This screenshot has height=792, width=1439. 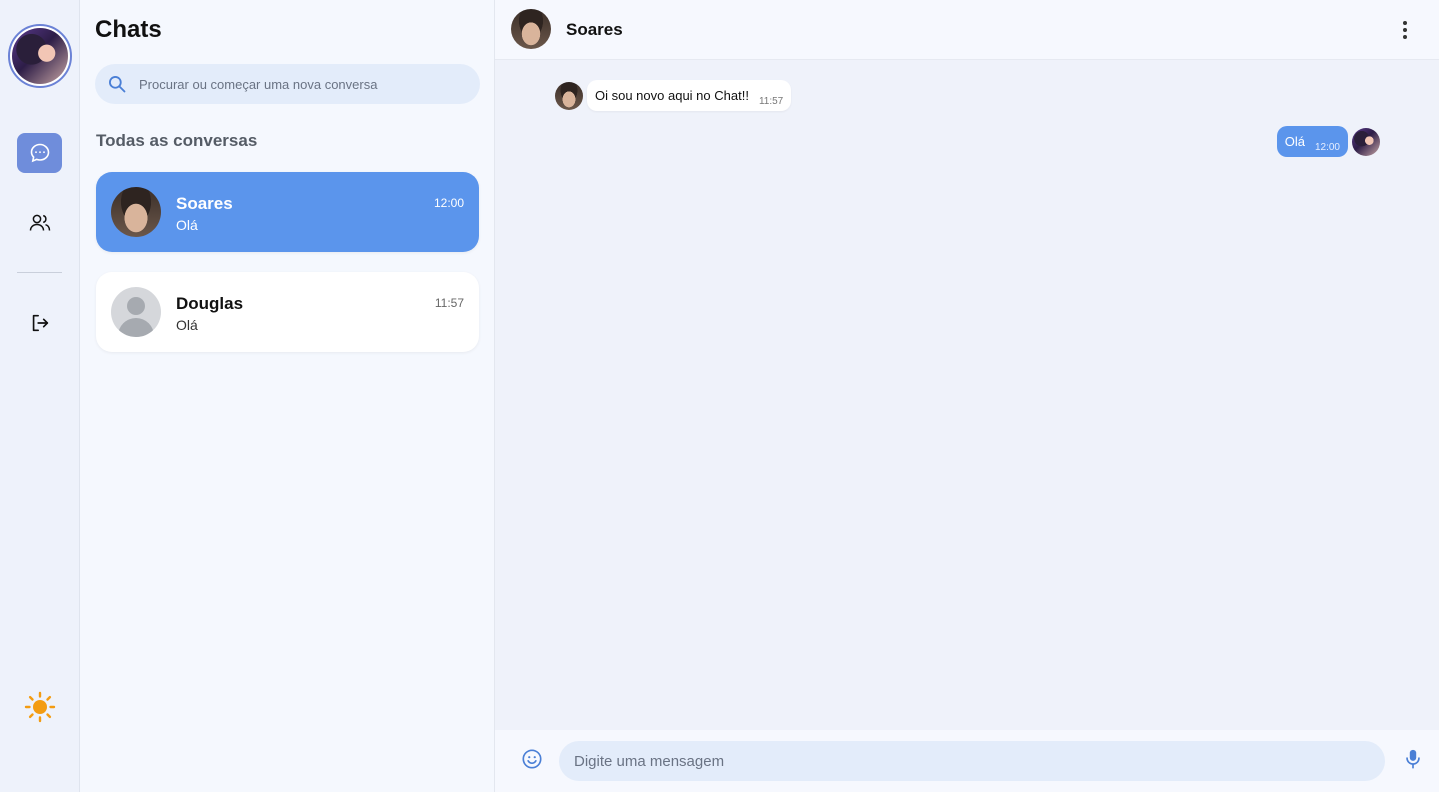 I want to click on logout-button, so click(x=39, y=323).